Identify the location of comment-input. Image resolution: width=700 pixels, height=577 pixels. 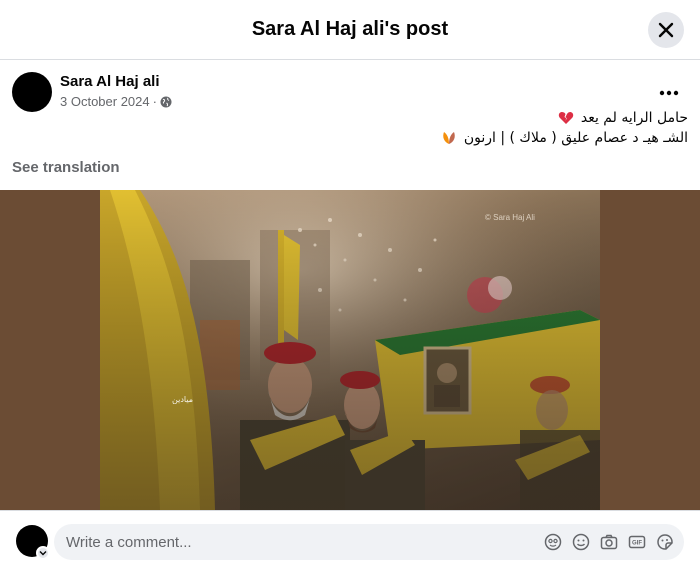
(296, 542).